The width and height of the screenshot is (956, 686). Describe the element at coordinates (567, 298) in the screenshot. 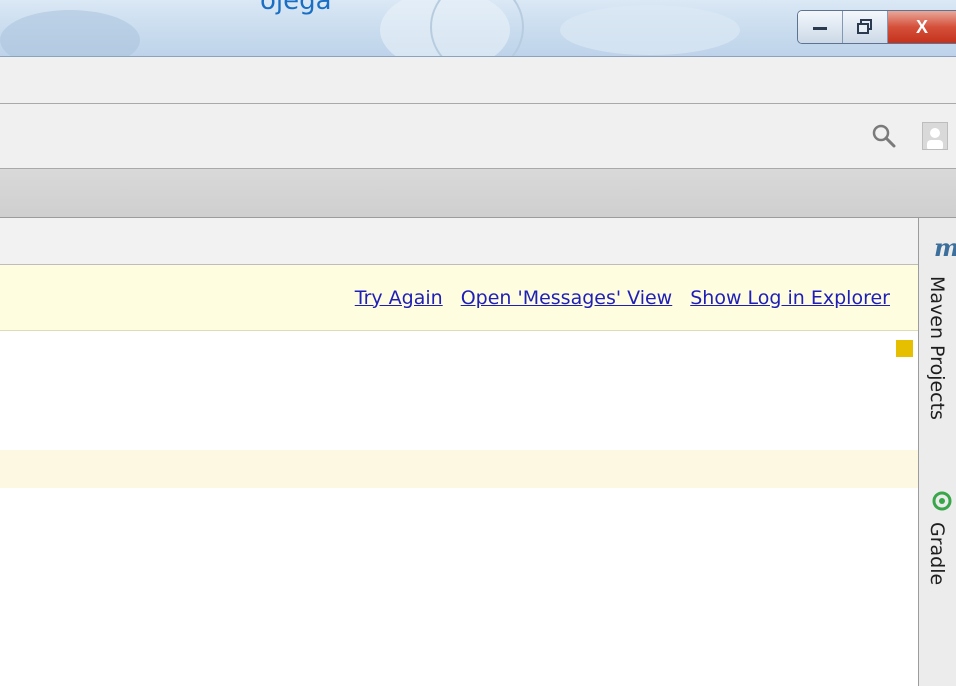

I see `open-messages-view-link: Open 'Messages' View` at that location.